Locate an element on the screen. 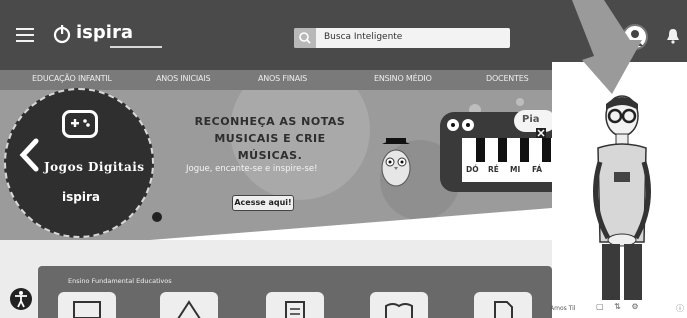 Image resolution: width=687 pixels, height=318 pixels. search-button is located at coordinates (305, 38).